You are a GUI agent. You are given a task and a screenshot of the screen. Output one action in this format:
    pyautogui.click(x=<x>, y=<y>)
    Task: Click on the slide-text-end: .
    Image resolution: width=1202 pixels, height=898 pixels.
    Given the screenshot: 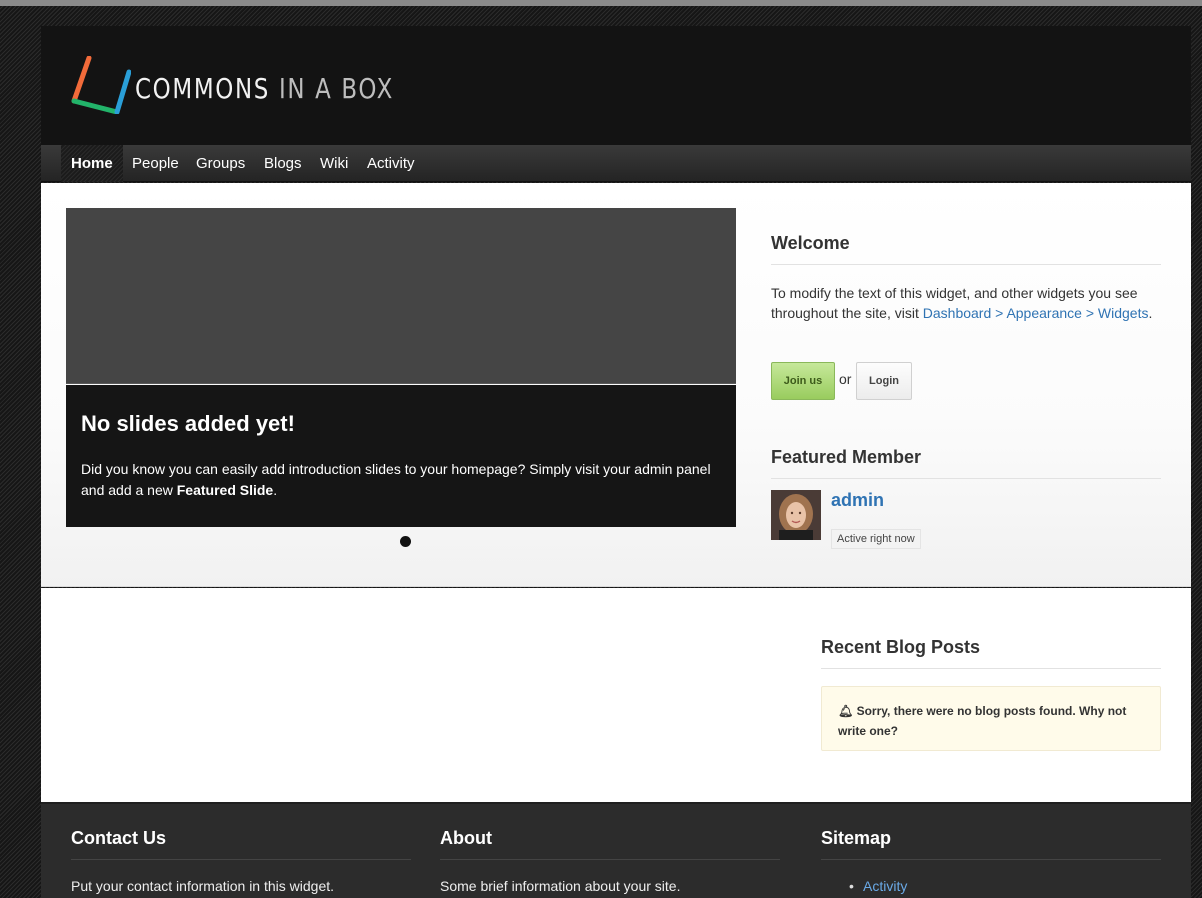 What is the action you would take?
    pyautogui.click(x=275, y=490)
    